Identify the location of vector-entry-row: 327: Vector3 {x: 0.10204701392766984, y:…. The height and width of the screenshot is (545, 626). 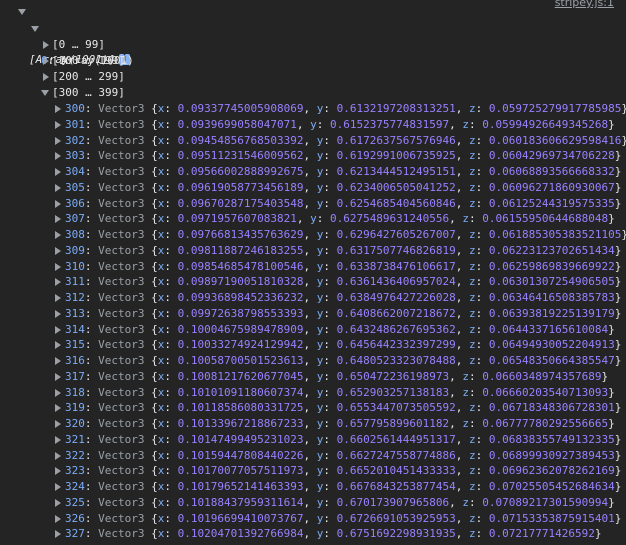
(313, 534).